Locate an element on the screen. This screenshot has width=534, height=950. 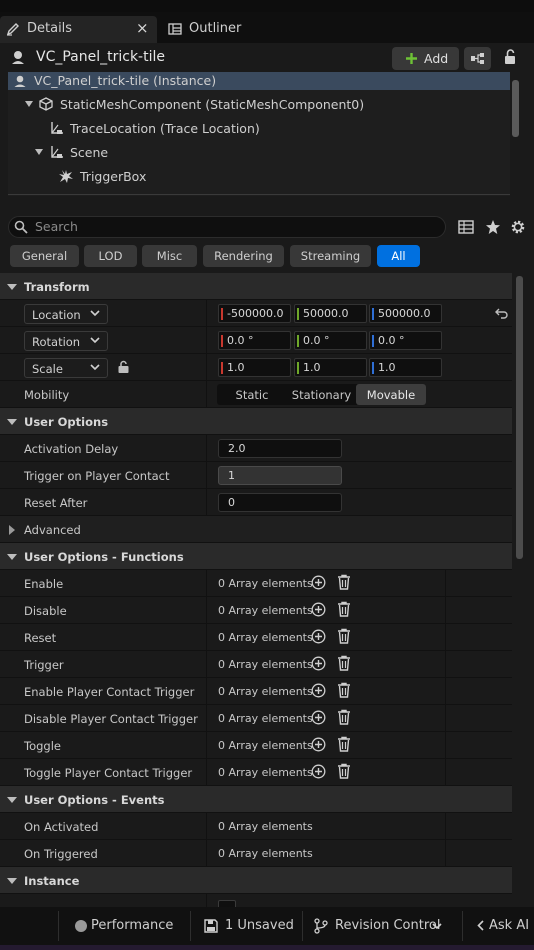
advanced-section: Advanced is located at coordinates (256, 529).